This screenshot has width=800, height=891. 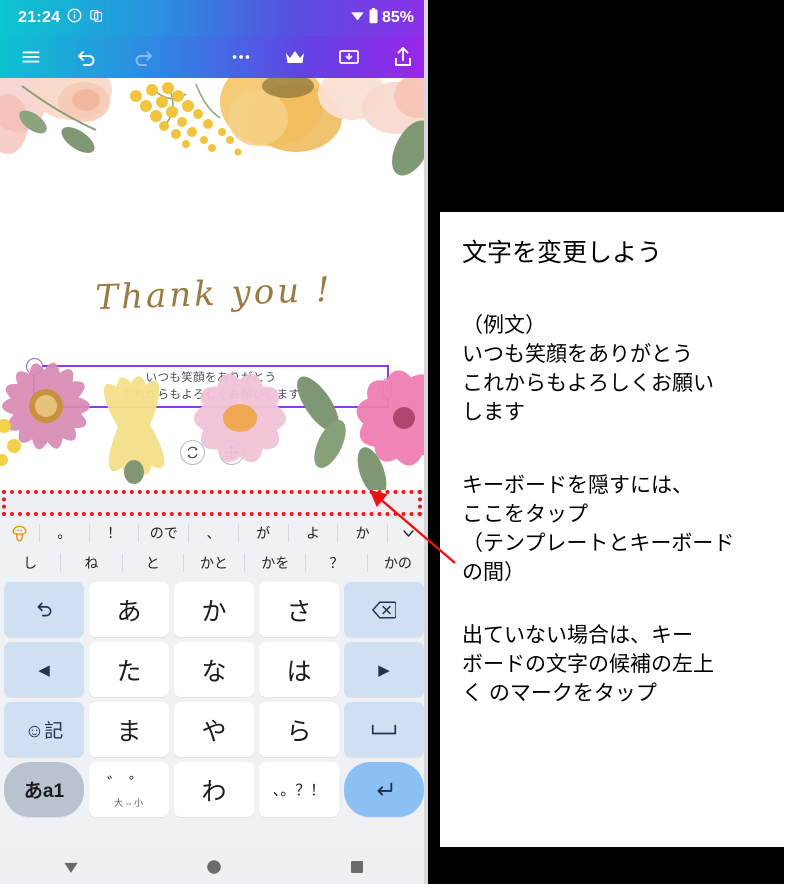 I want to click on key-dakuten-sublabel: 大⇔小, so click(x=128, y=803).